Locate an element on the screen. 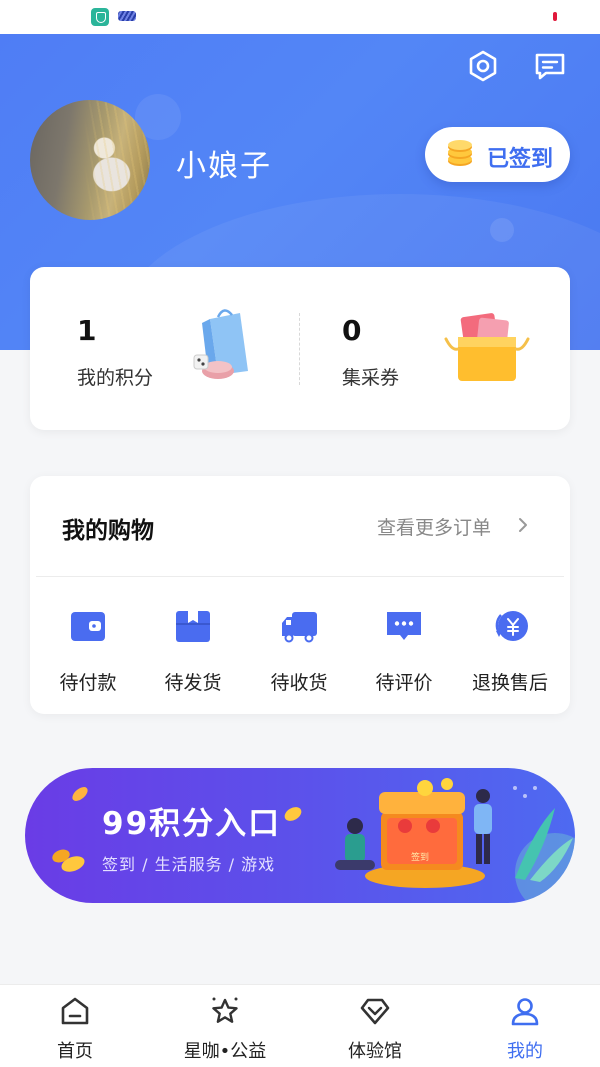  nav-home: 首页 is located at coordinates (75, 1026).